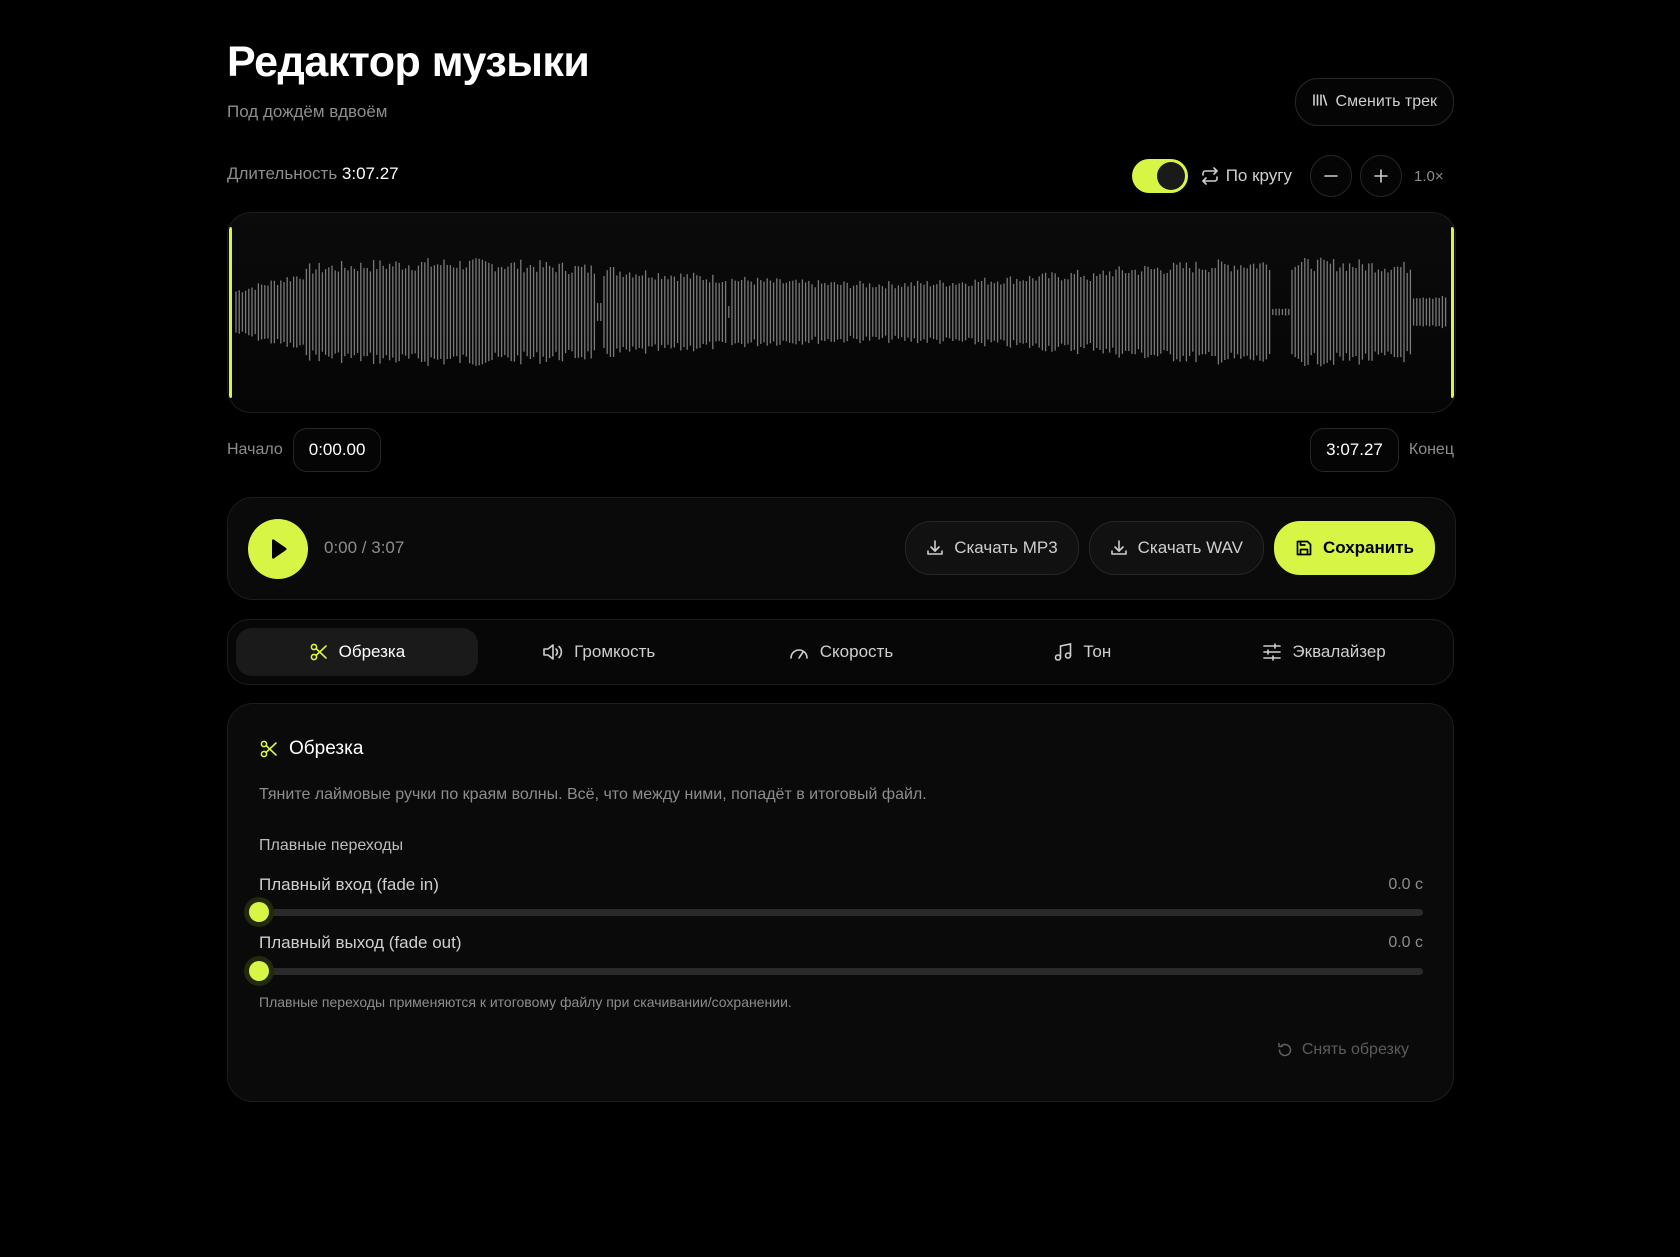 This screenshot has height=1257, width=1680. I want to click on trim-end: 3:07.27 Конец, so click(1382, 450).